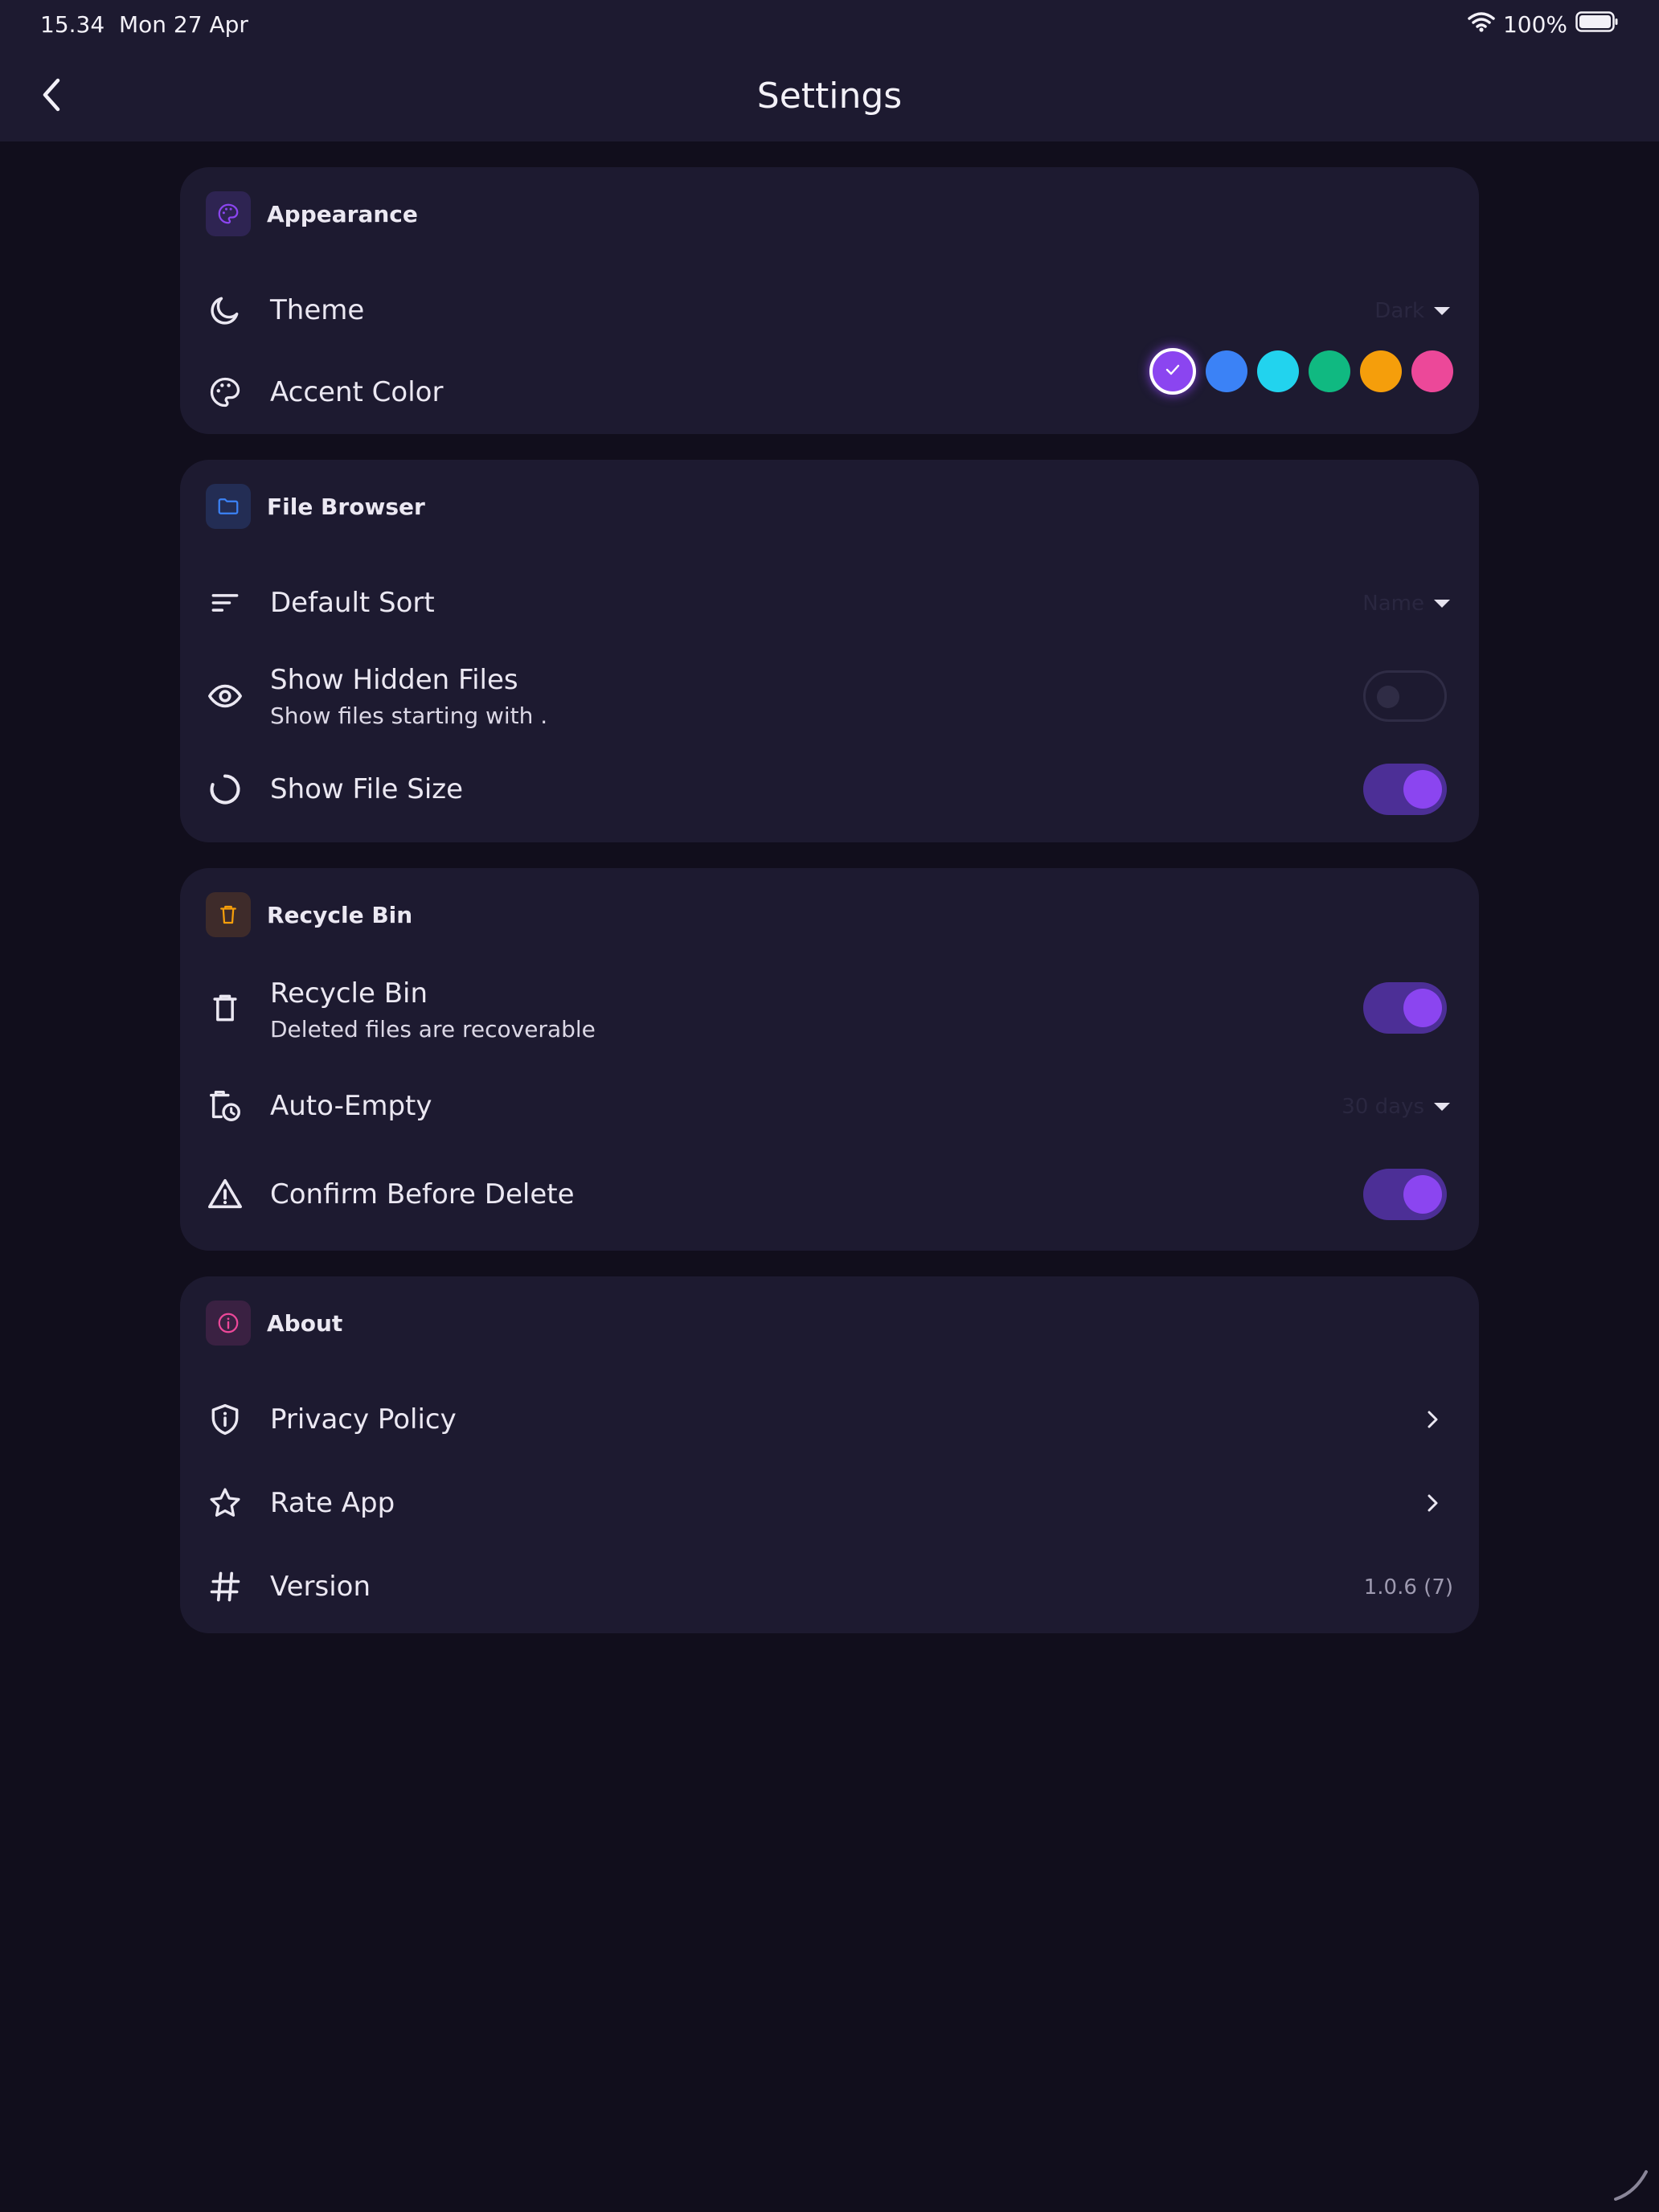 The height and width of the screenshot is (2212, 1659). Describe the element at coordinates (340, 914) in the screenshot. I see `recycle-bin-title: Recycle Bin` at that location.